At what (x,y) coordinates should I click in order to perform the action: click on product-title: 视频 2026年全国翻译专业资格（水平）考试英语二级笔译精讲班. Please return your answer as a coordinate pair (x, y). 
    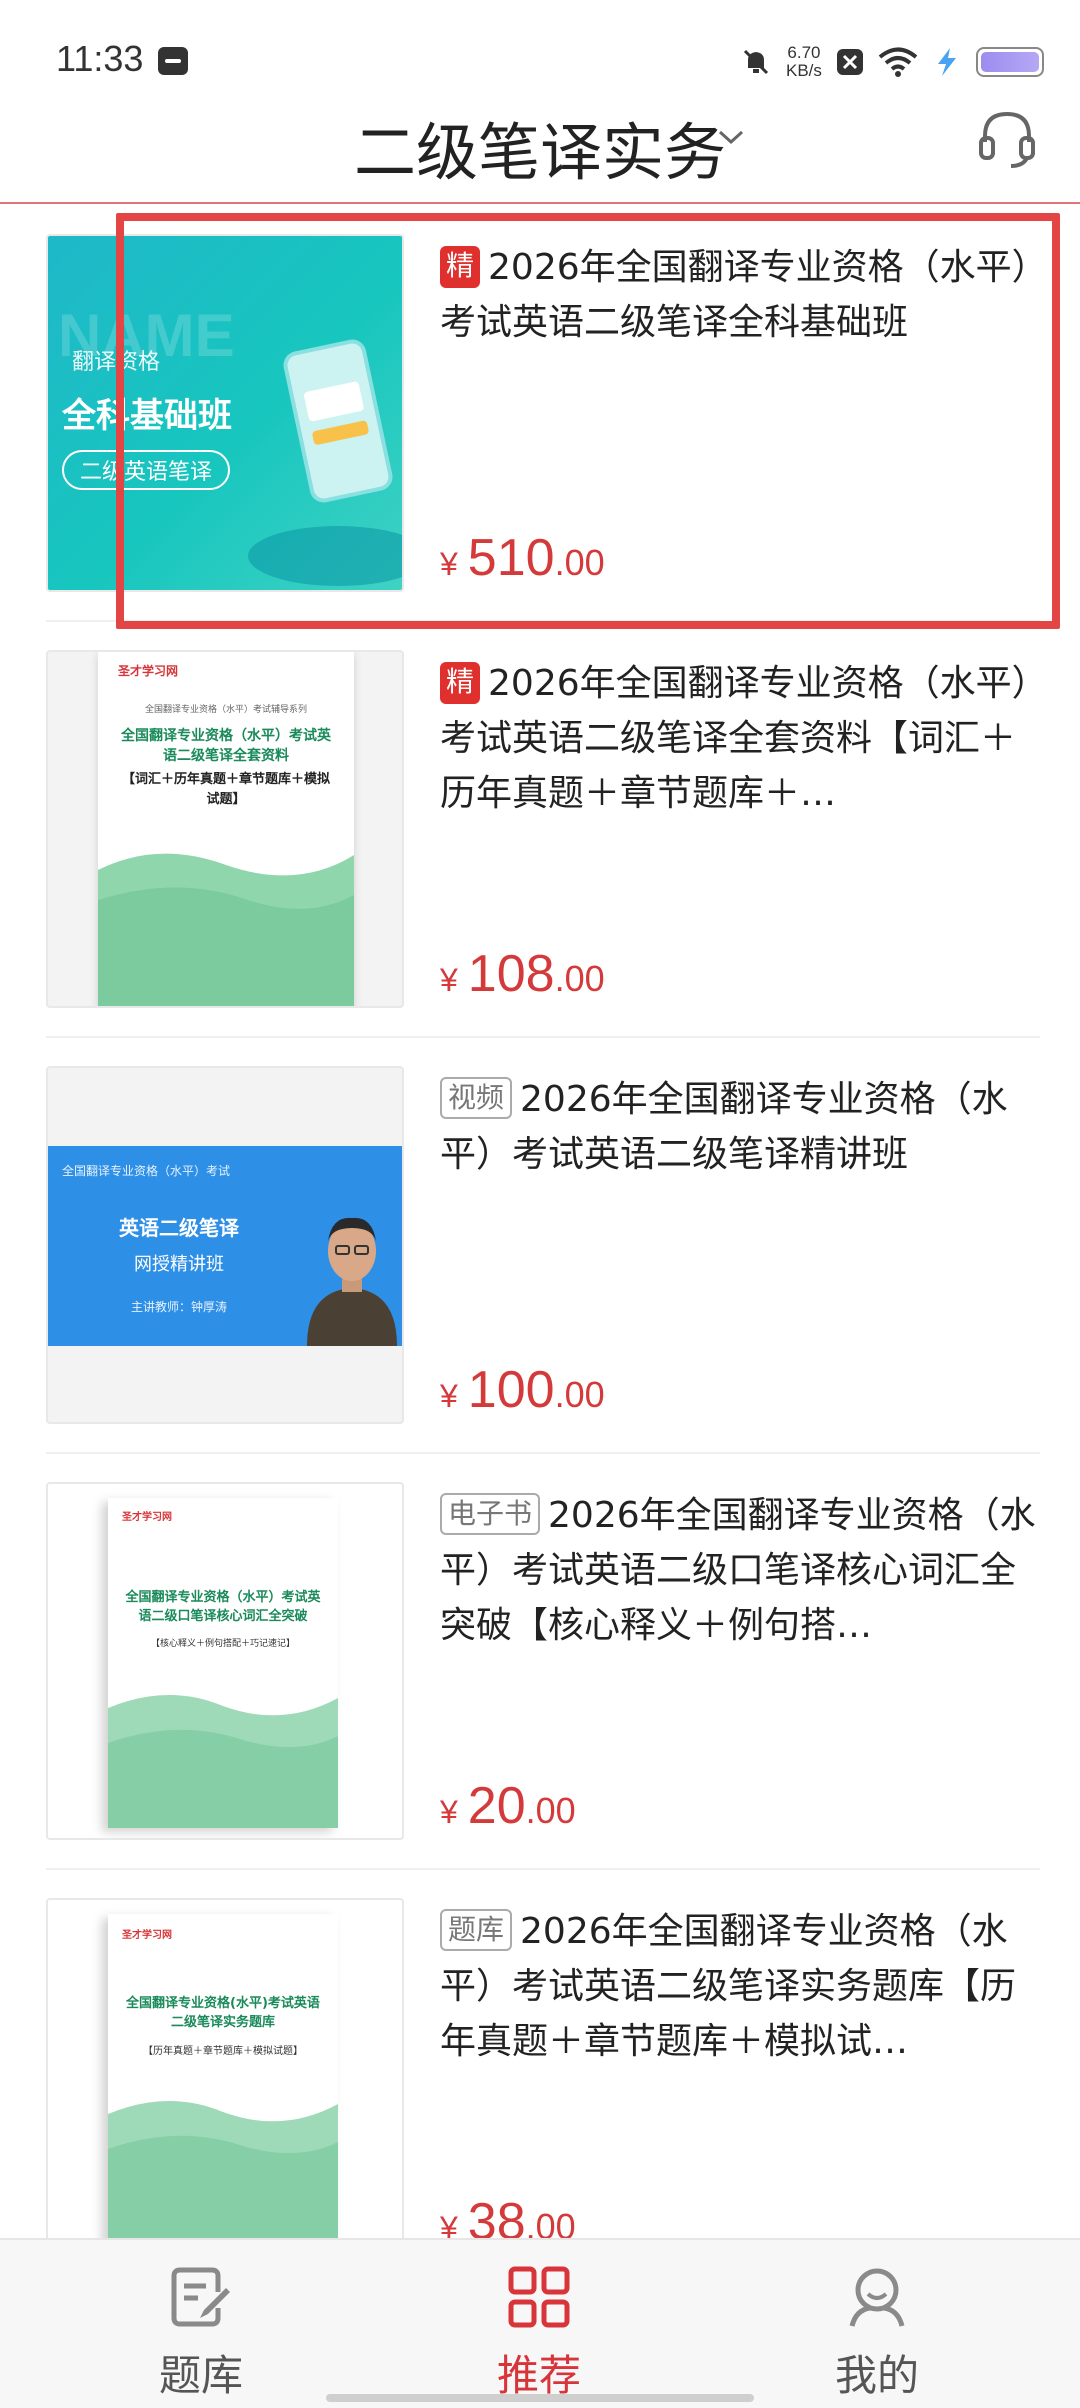
    Looking at the image, I should click on (740, 1154).